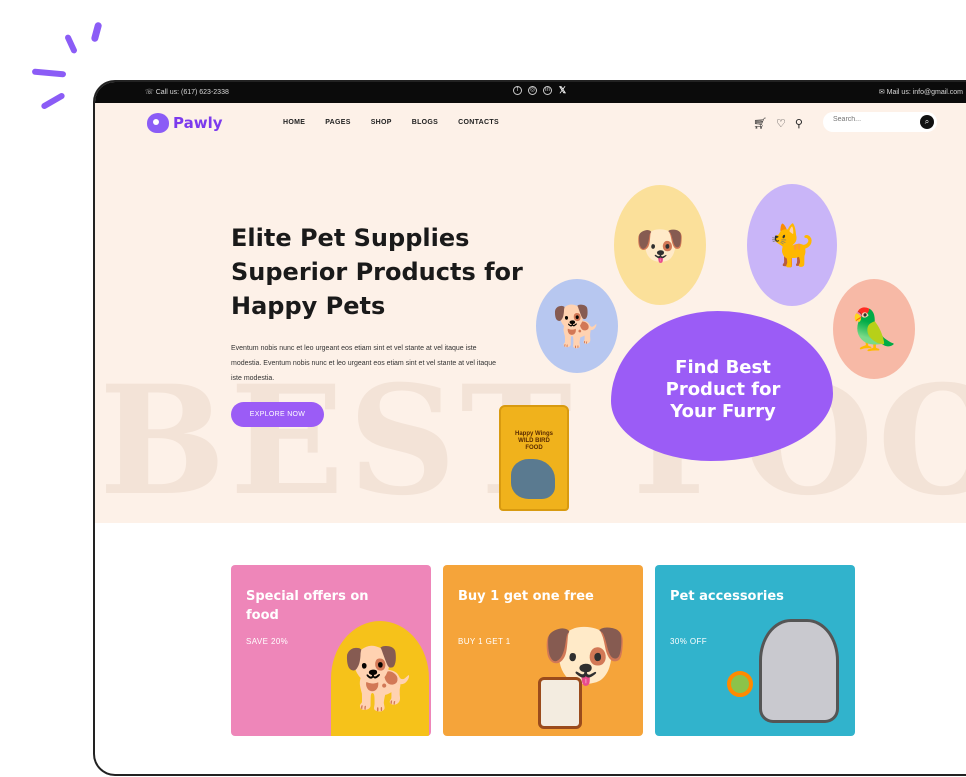  I want to click on menu-item-blogs: BLOGS, so click(425, 122).